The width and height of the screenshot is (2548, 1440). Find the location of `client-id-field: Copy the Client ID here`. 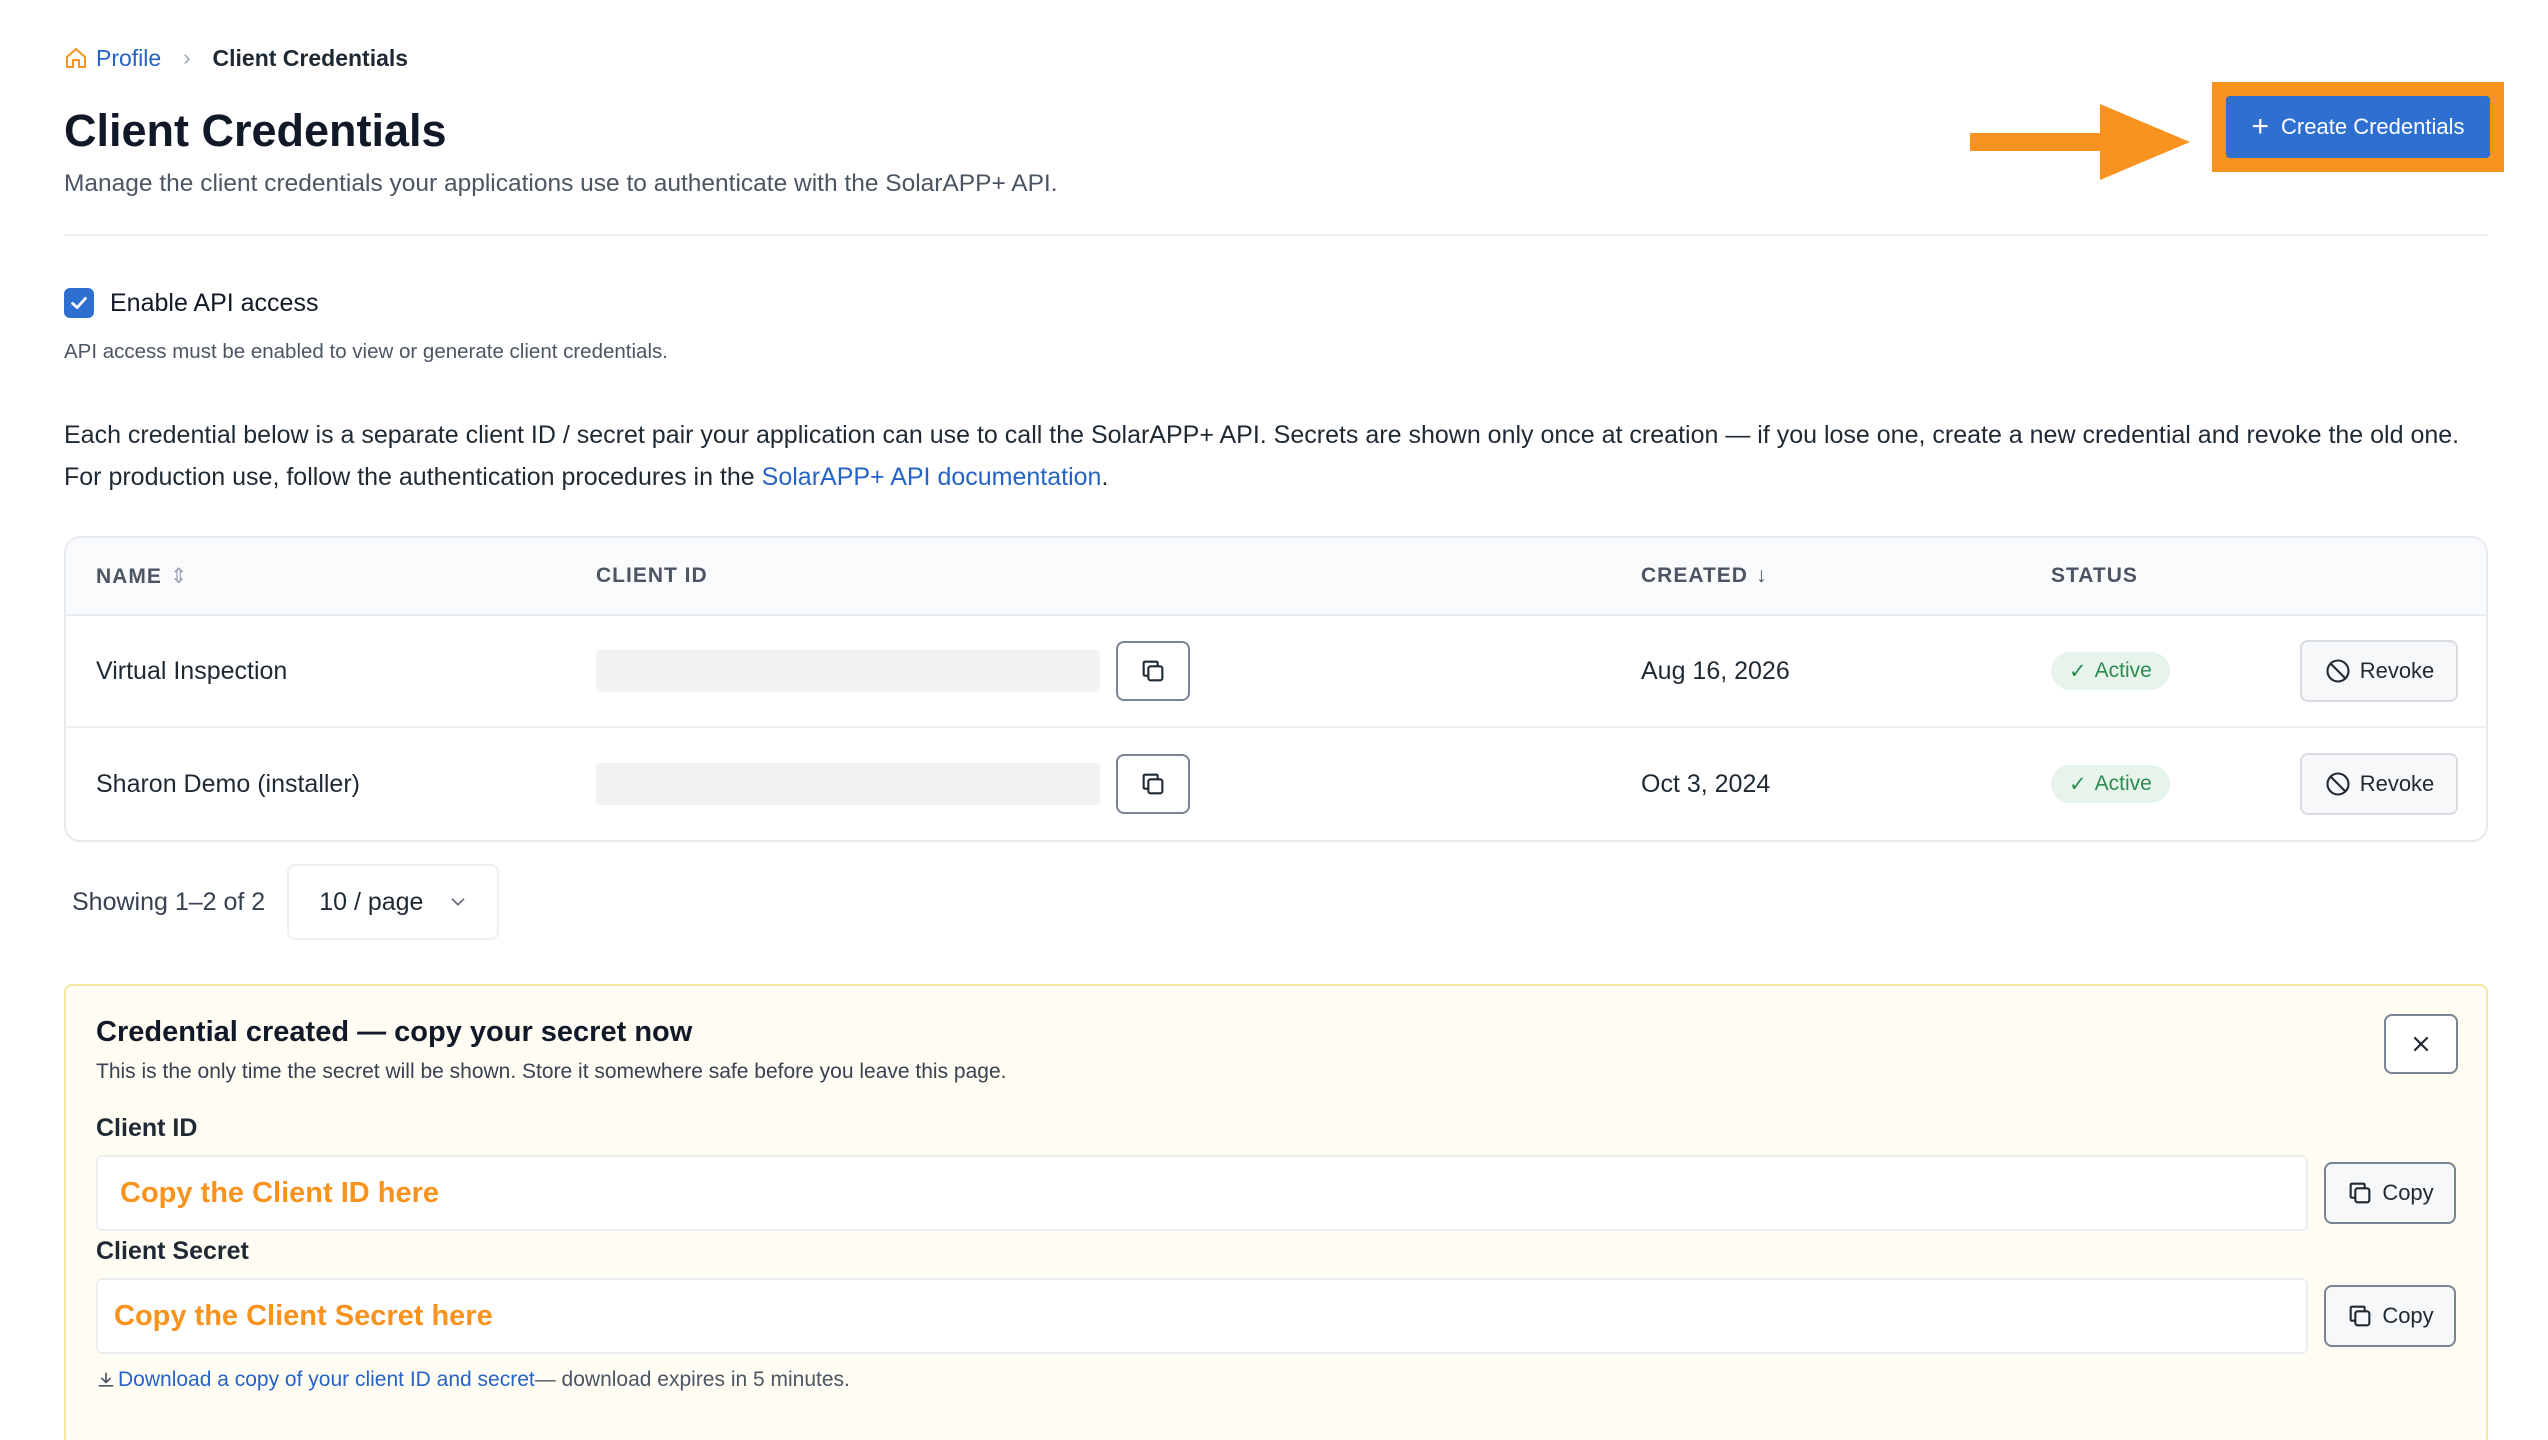

client-id-field: Copy the Client ID here is located at coordinates (1202, 1193).